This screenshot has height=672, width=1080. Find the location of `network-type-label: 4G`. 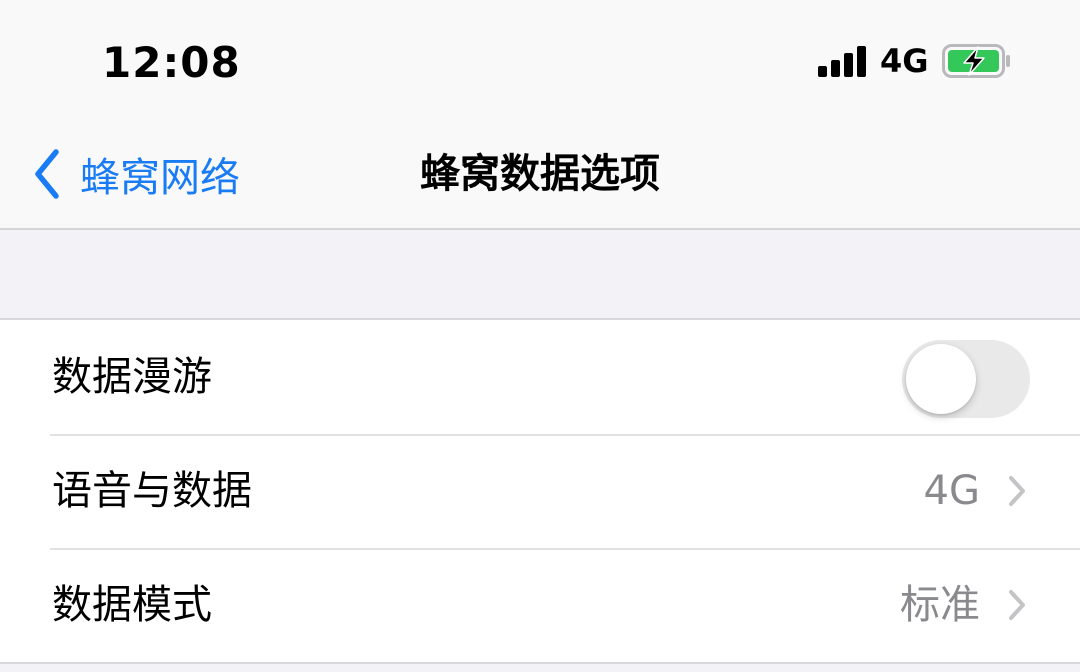

network-type-label: 4G is located at coordinates (904, 61).